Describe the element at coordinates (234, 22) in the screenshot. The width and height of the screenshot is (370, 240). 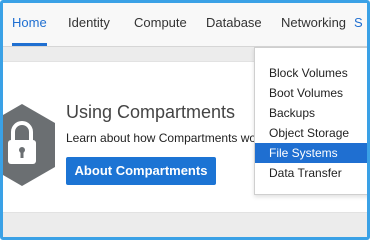
I see `nav-item-label: Database` at that location.